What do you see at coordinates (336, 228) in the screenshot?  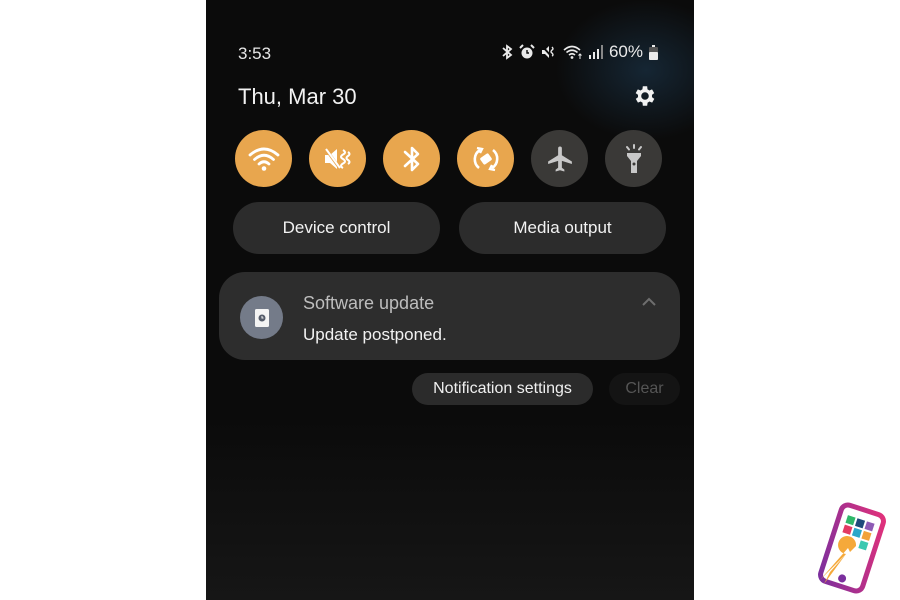 I see `device-control-button: Device control` at bounding box center [336, 228].